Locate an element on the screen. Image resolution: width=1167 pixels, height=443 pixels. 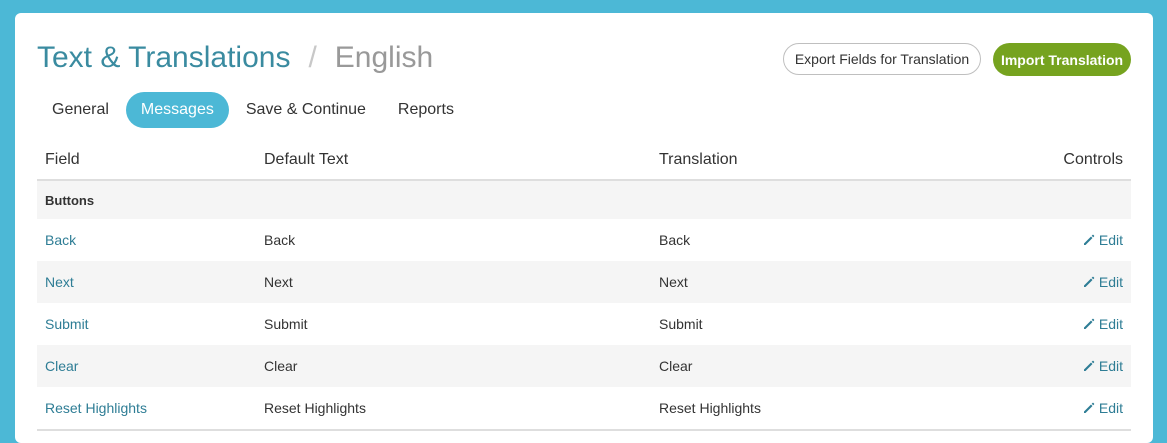
page-title: Text & Translations / English is located at coordinates (235, 59).